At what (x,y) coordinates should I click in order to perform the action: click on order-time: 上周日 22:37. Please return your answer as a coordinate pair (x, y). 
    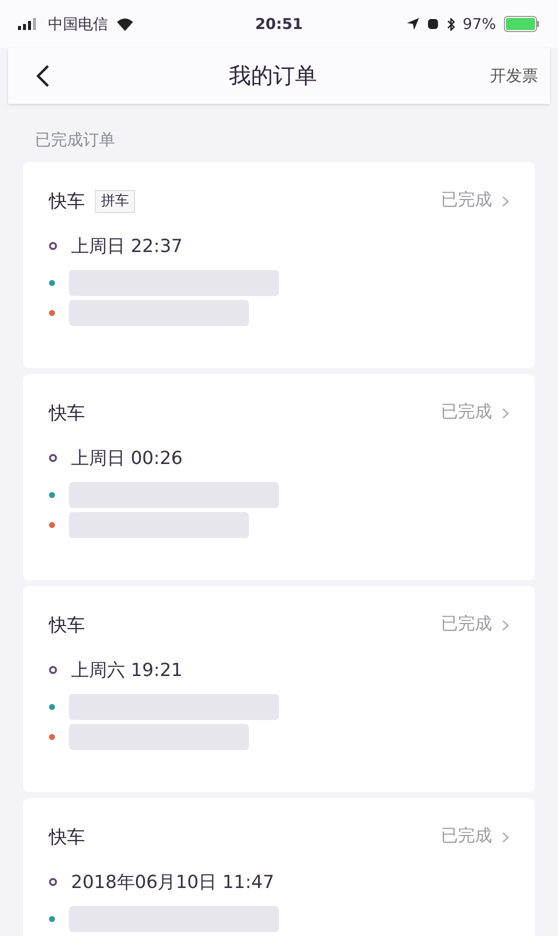
    Looking at the image, I should click on (127, 246).